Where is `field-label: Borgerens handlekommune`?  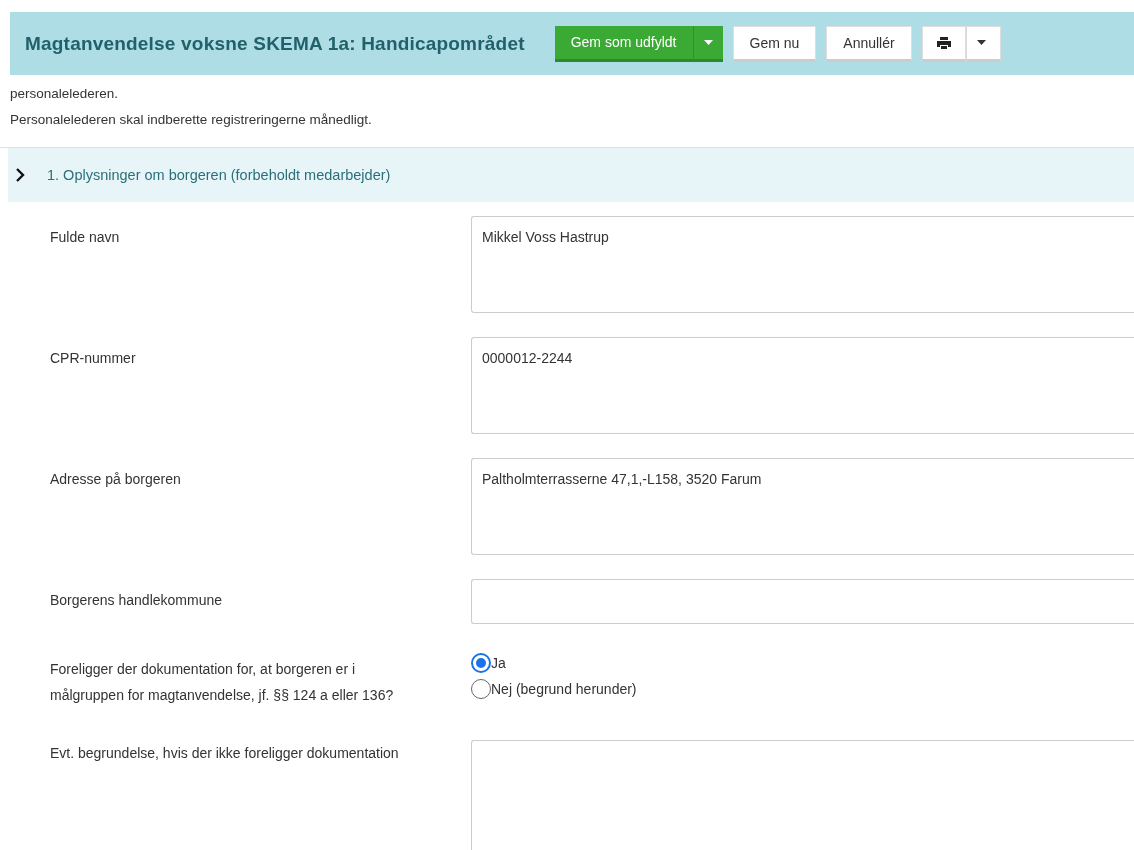
field-label: Borgerens handlekommune is located at coordinates (136, 600).